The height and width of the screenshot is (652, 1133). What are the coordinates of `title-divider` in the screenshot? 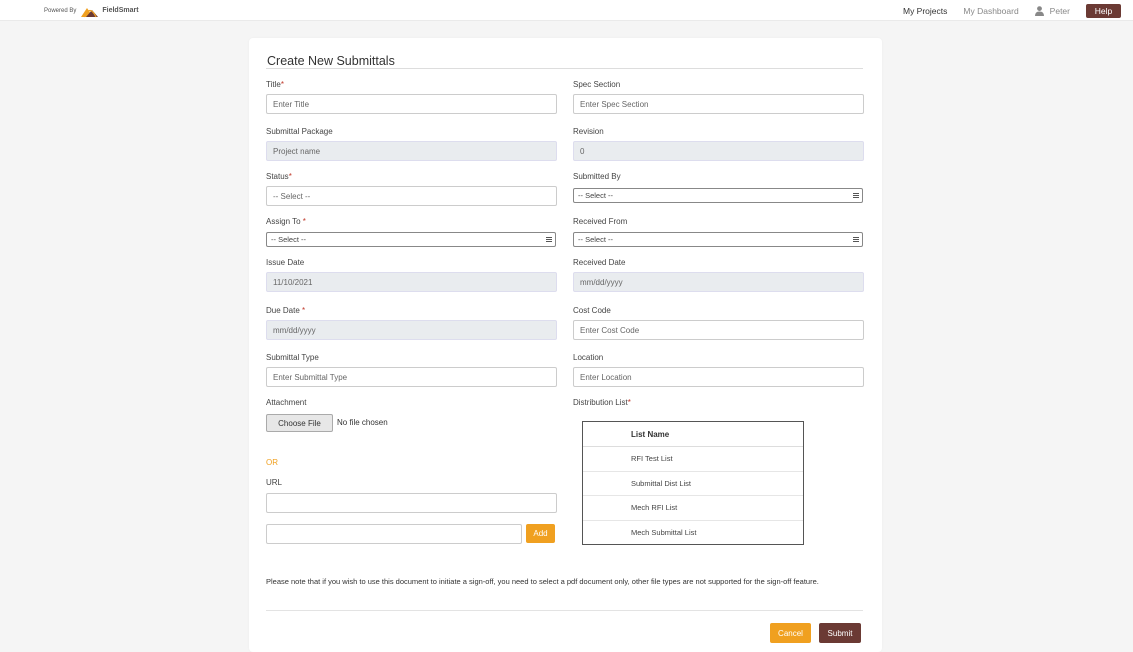 It's located at (564, 68).